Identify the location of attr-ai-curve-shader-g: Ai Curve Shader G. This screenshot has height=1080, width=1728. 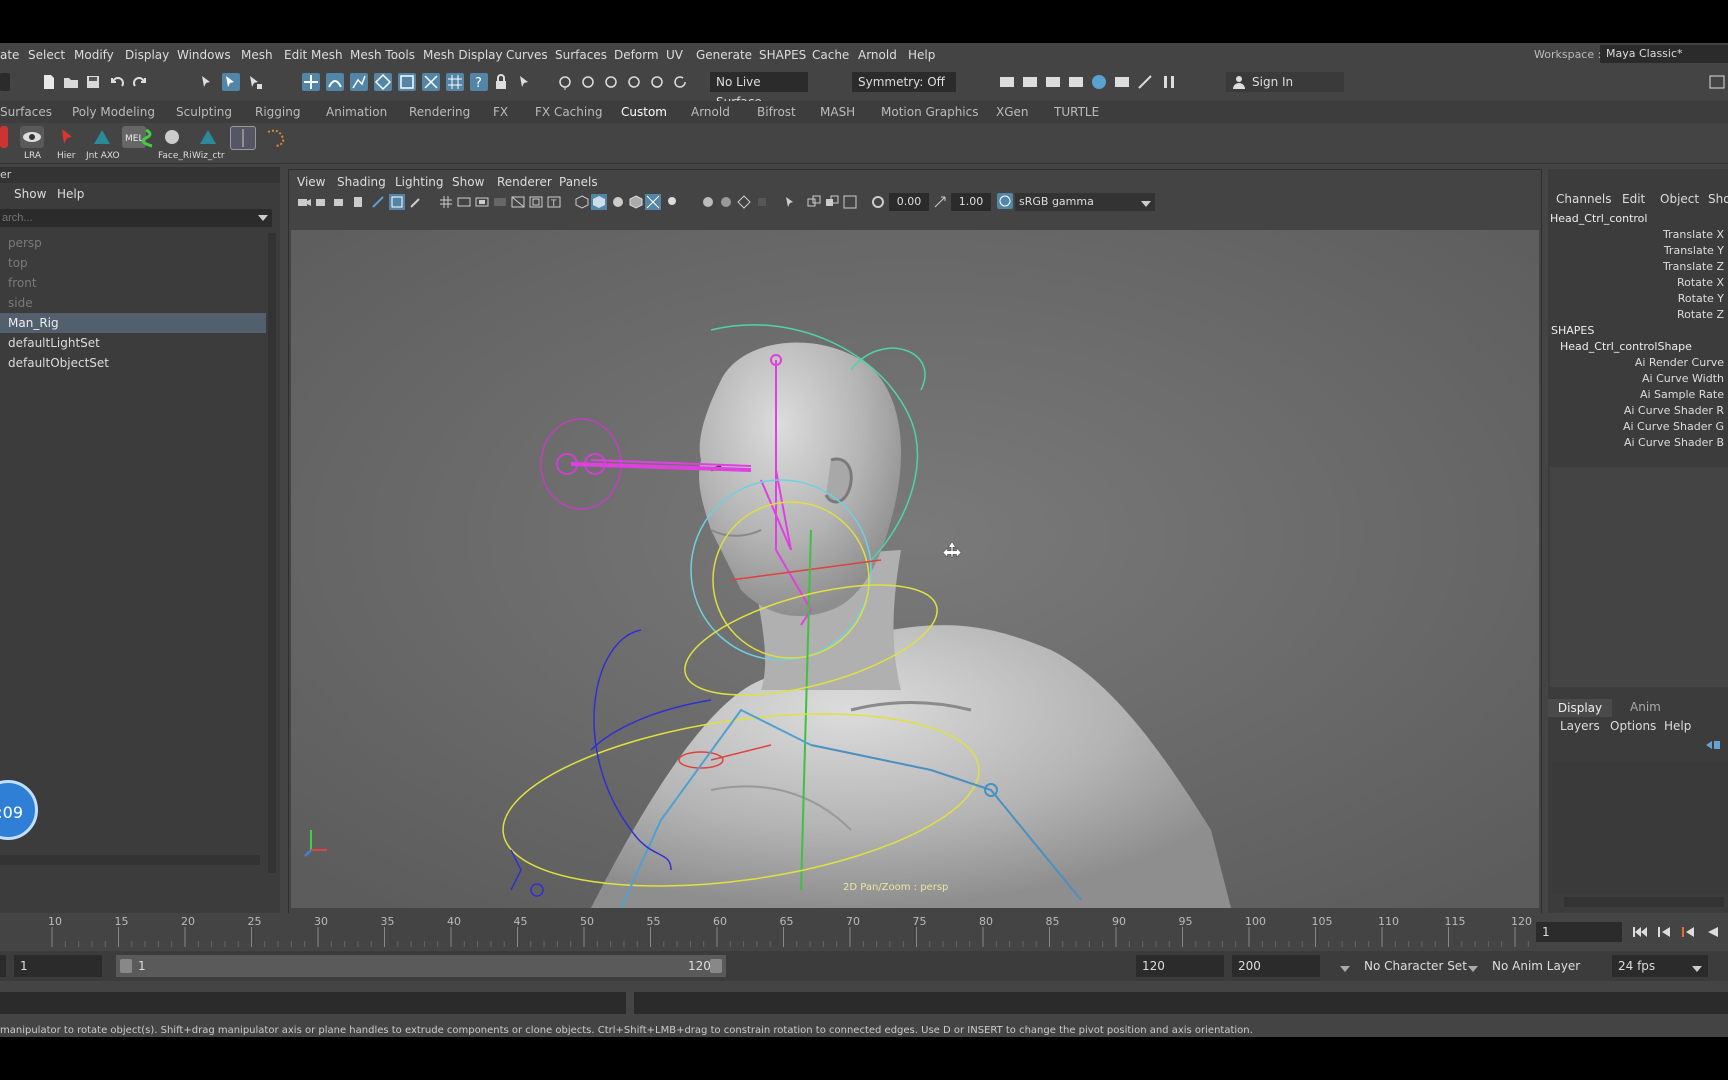
(1673, 426).